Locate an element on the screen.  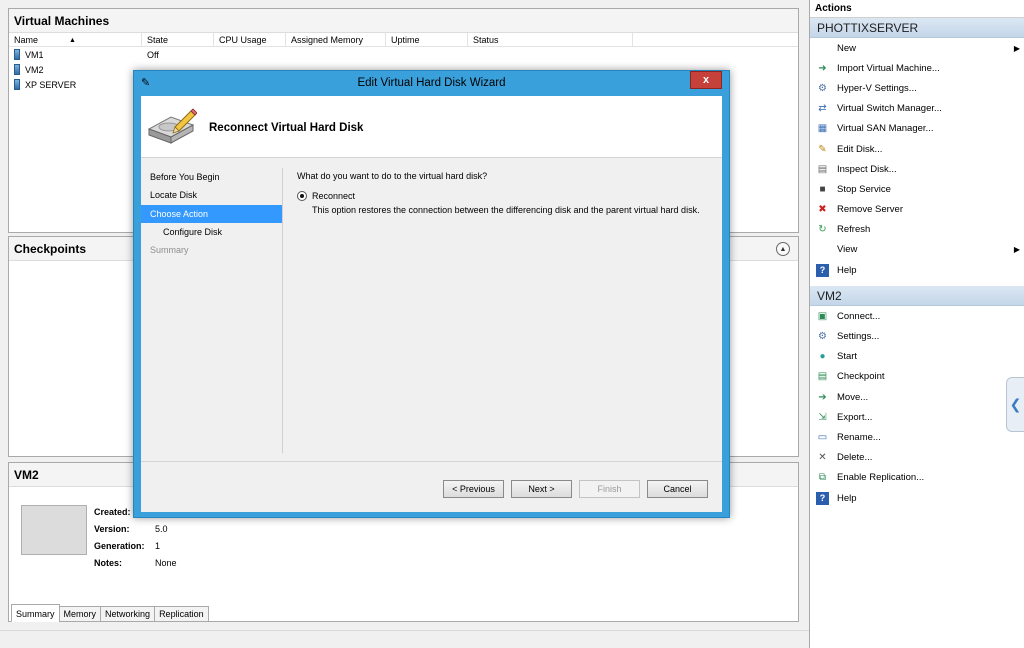
virtual-machine-icon is located at coordinates (17, 54).